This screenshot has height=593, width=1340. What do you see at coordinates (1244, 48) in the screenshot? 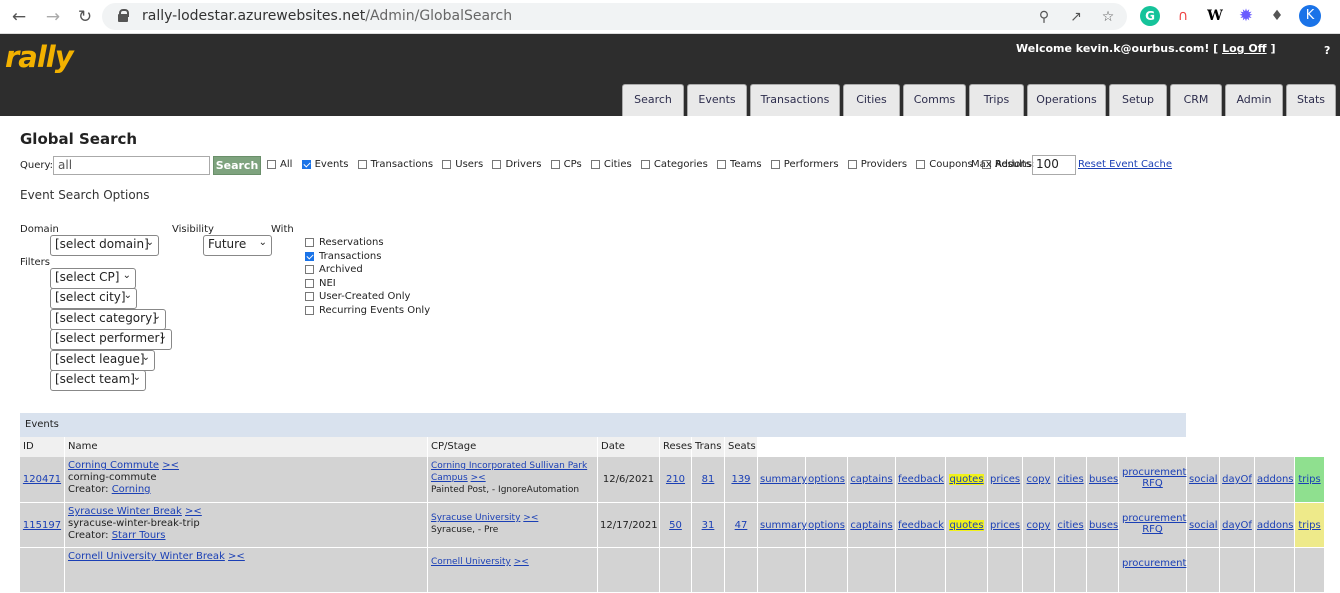
I see `logoff-link: Log Off` at bounding box center [1244, 48].